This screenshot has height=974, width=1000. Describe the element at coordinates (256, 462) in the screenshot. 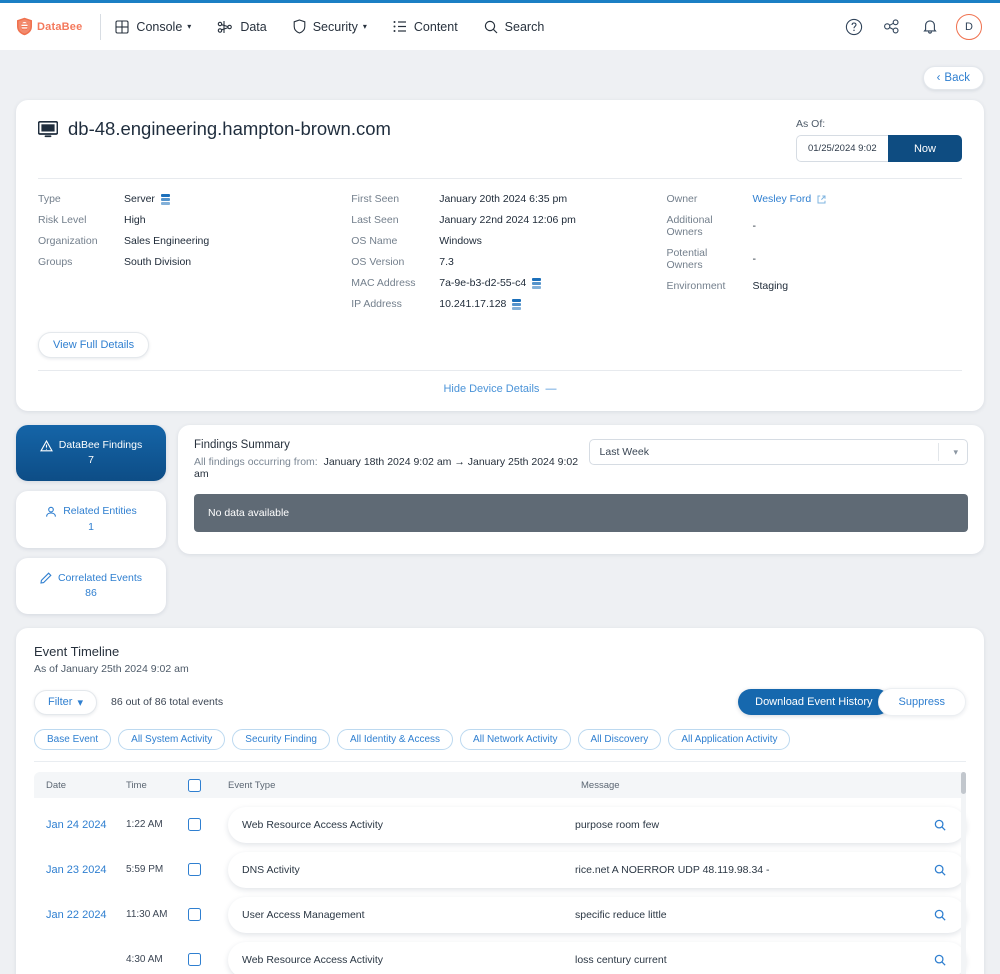

I see `summary-prefix: All findings occurring from:` at that location.